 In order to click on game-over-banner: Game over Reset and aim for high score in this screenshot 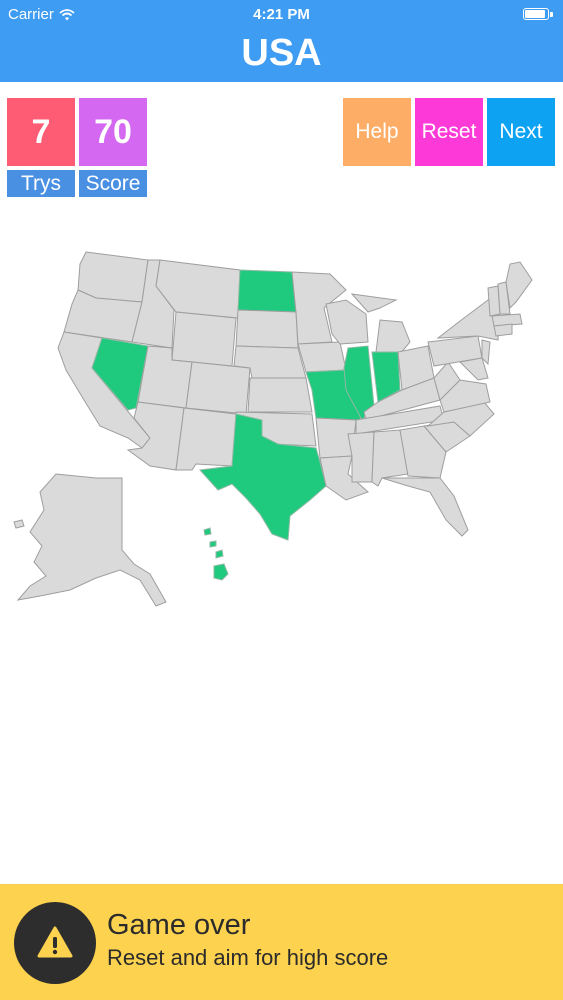, I will do `click(281, 942)`.